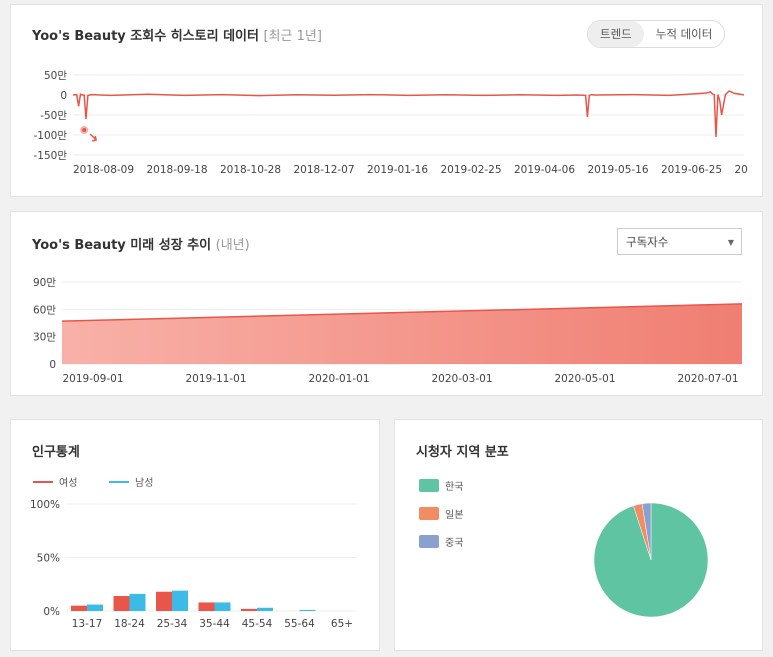 The image size is (773, 657). Describe the element at coordinates (44, 338) in the screenshot. I see `y-tick-label: 30만` at that location.